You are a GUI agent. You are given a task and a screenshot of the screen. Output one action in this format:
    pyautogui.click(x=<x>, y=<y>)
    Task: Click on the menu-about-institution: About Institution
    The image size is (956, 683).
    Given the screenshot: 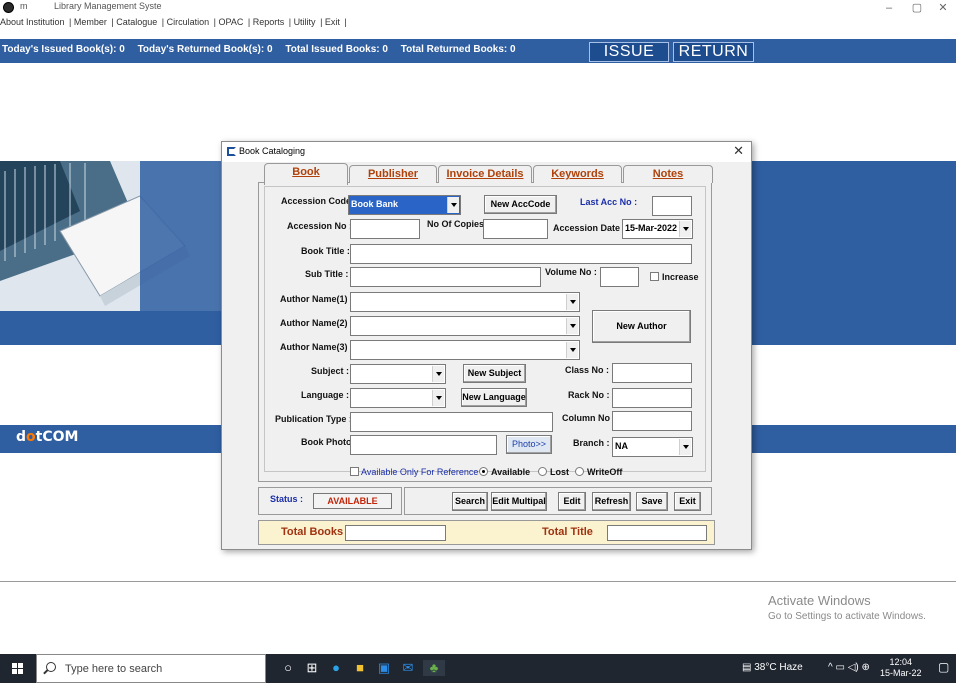 What is the action you would take?
    pyautogui.click(x=32, y=22)
    